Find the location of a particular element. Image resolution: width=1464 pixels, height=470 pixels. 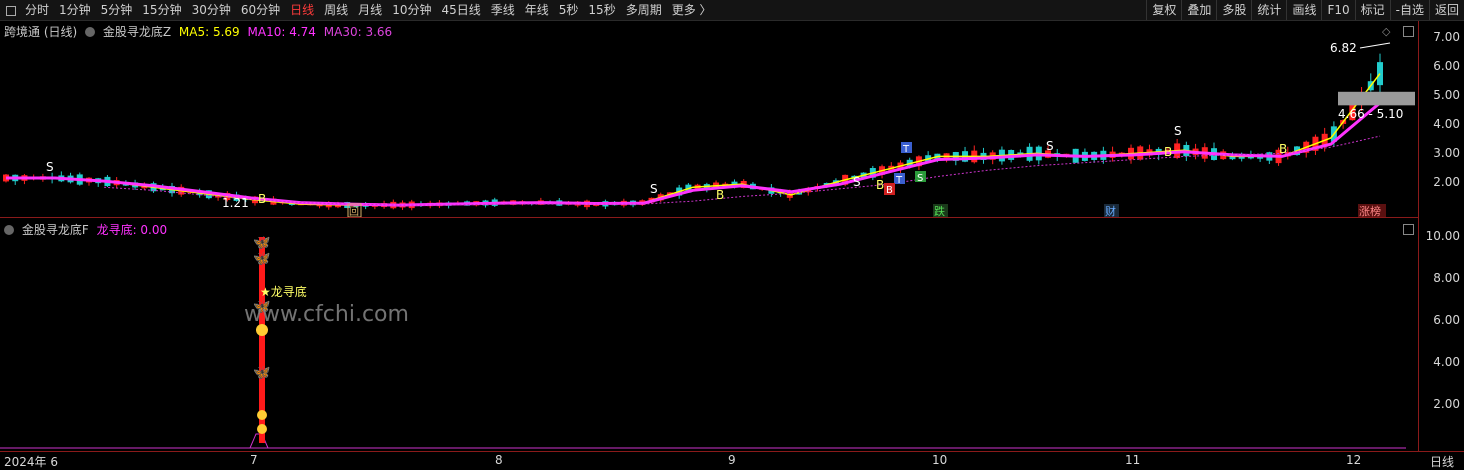

toolbar-button-1: 叠加 is located at coordinates (1198, 10).